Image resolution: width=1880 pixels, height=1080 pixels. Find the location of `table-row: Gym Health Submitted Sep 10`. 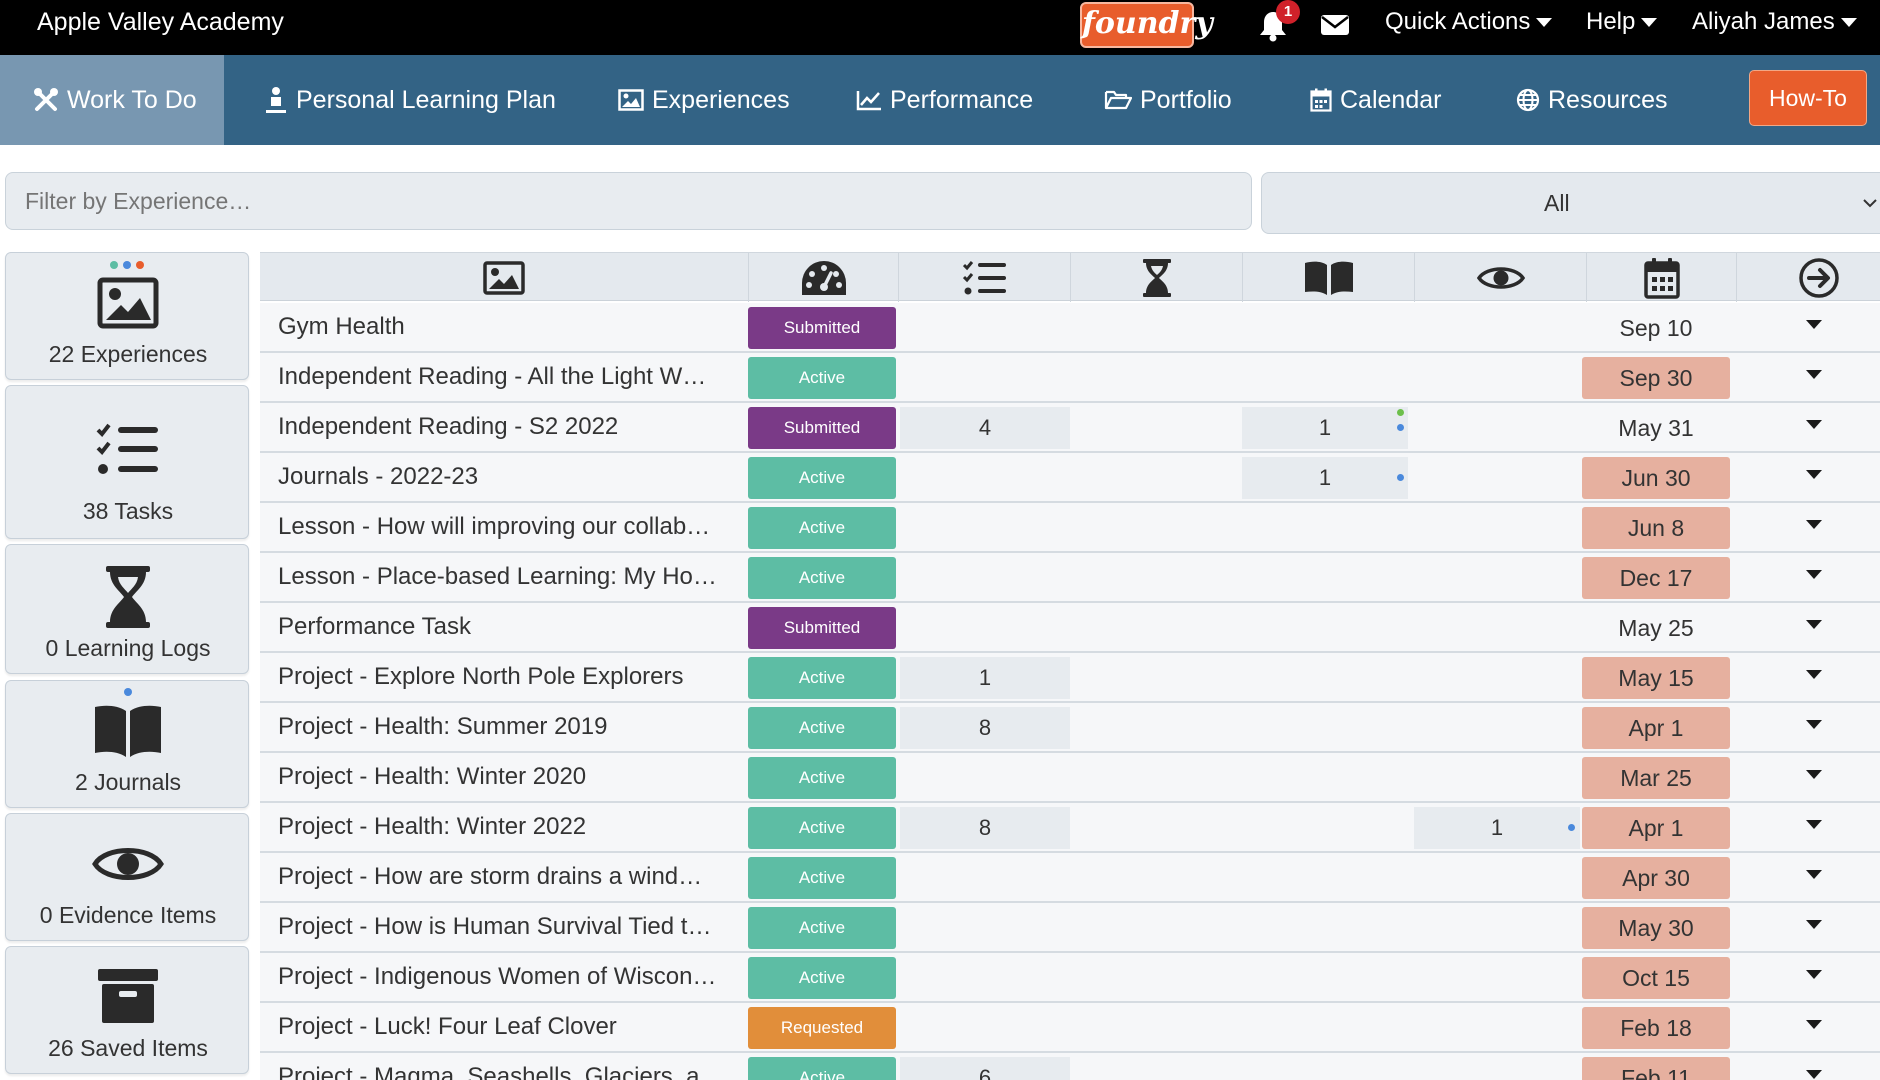

table-row: Gym Health Submitted Sep 10 is located at coordinates (1070, 328).